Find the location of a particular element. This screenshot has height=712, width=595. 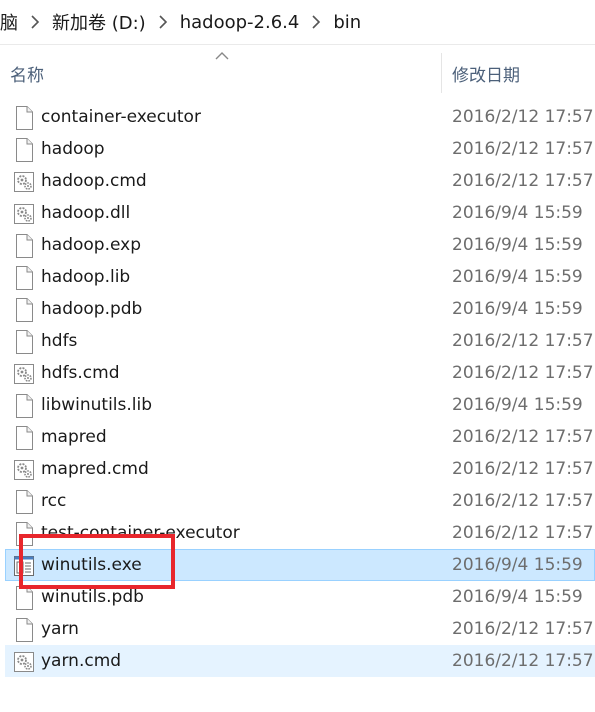

sort-ascending-icon is located at coordinates (222, 56).